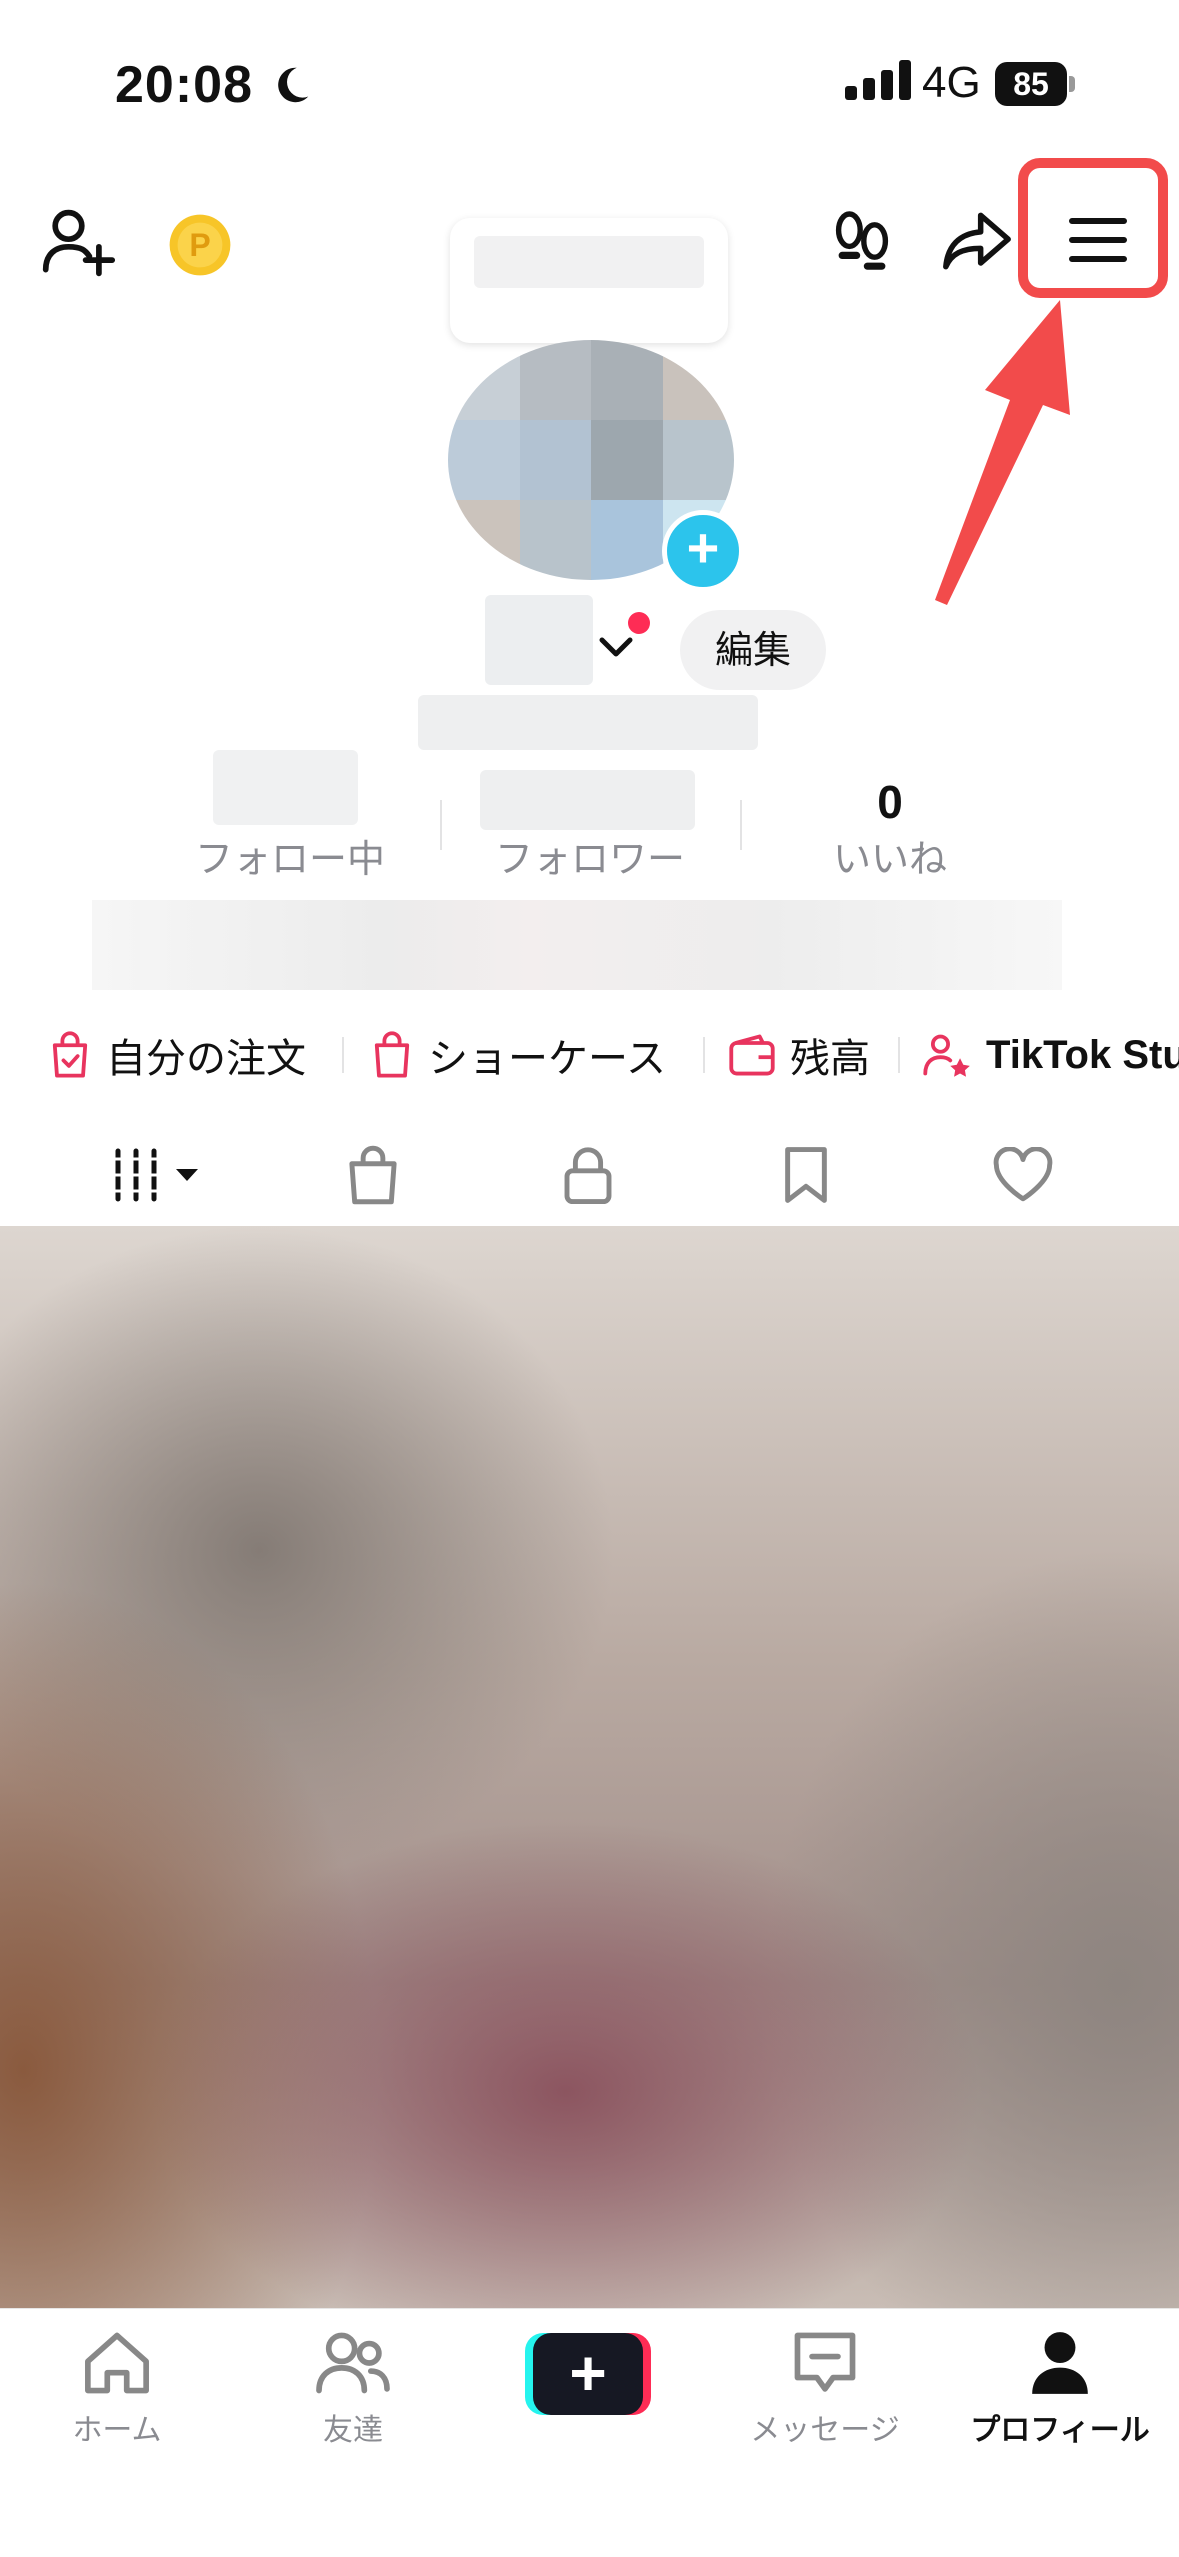 The image size is (1179, 2557). What do you see at coordinates (1082, 1054) in the screenshot?
I see `shortcut-label: TikTok Stu` at bounding box center [1082, 1054].